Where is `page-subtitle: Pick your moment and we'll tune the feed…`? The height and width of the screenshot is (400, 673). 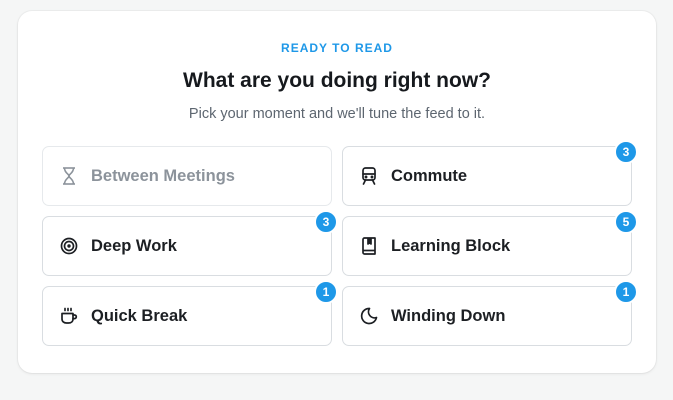 page-subtitle: Pick your moment and we'll tune the feed… is located at coordinates (337, 114).